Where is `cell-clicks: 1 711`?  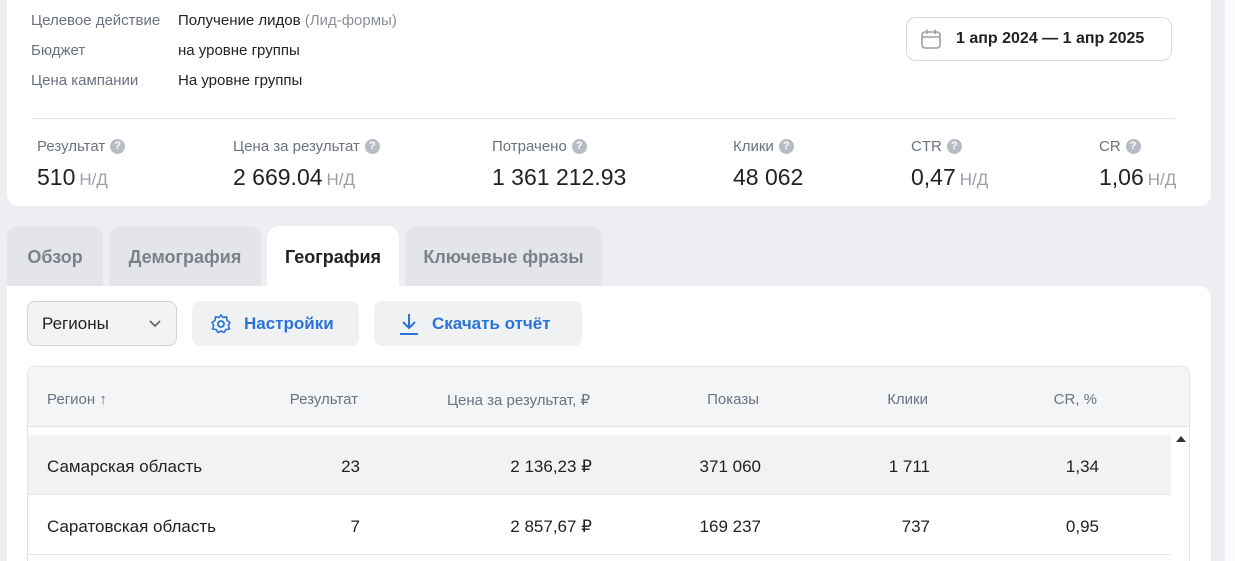
cell-clicks: 1 711 is located at coordinates (909, 466).